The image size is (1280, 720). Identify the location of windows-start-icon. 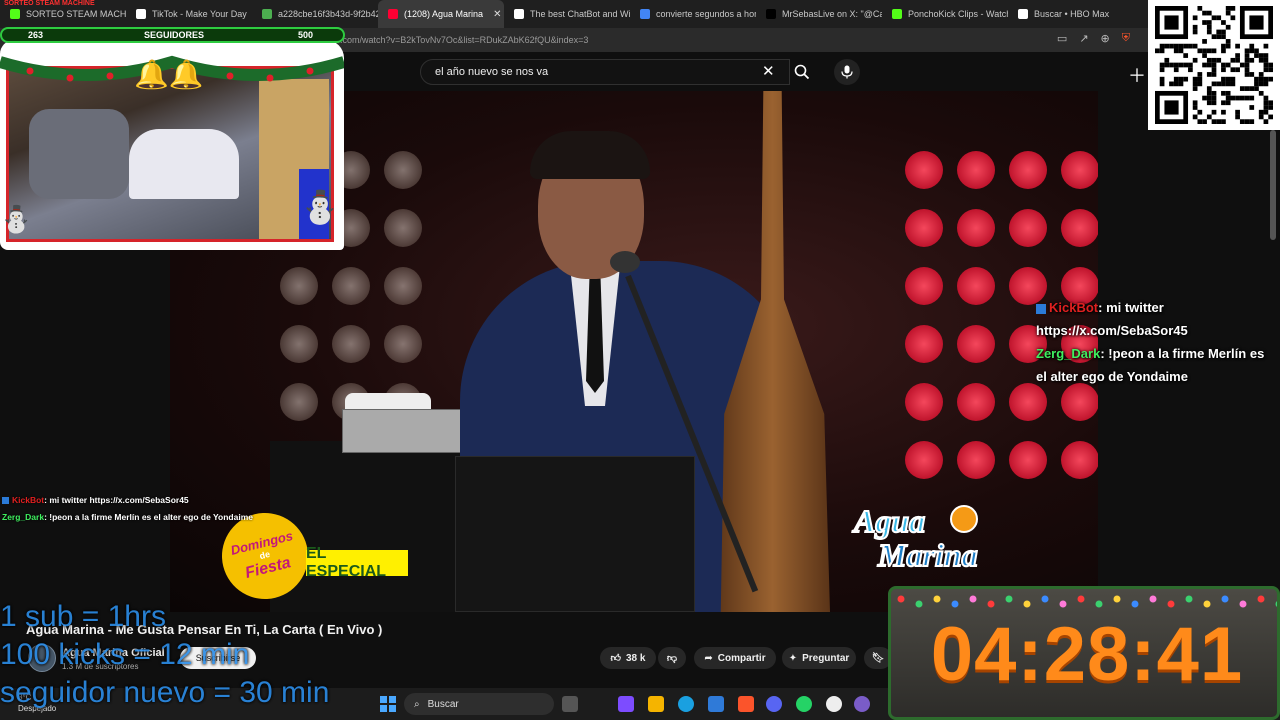
(388, 704).